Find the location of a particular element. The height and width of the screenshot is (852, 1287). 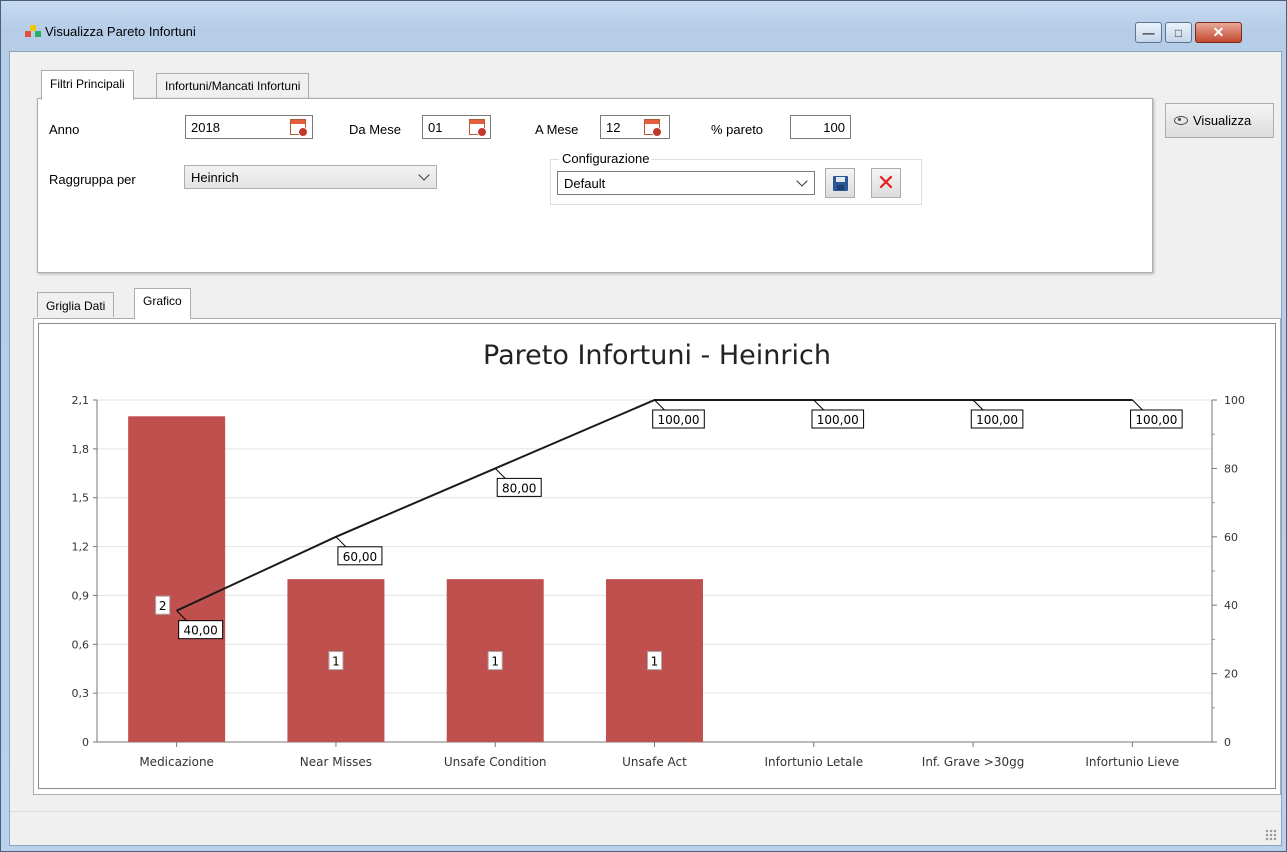

status-bar is located at coordinates (645, 828).